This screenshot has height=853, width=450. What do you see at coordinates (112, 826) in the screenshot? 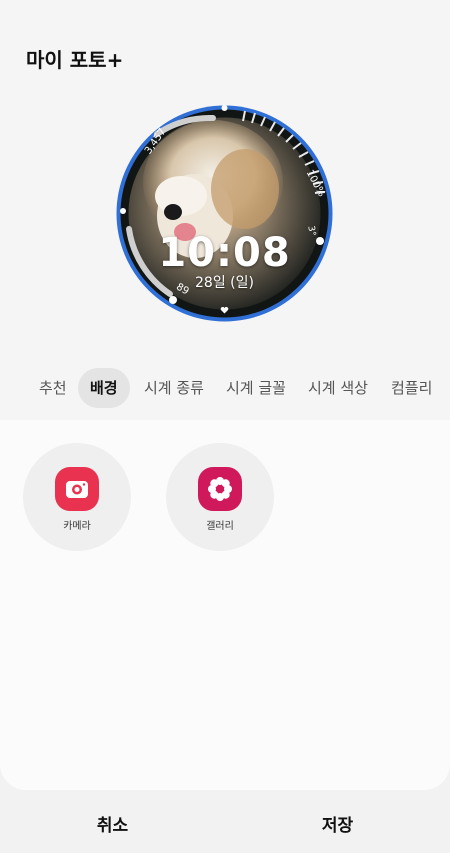
I see `cancel-button: 취소` at bounding box center [112, 826].